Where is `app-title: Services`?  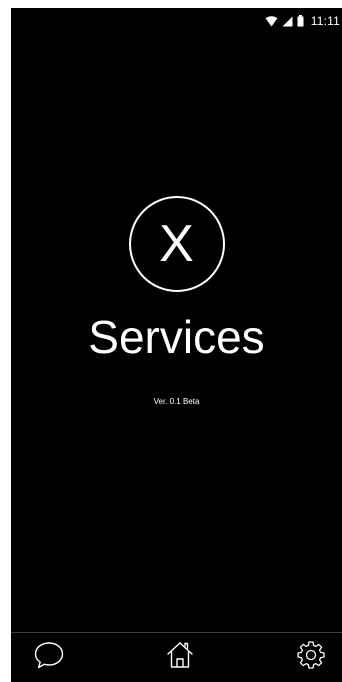 app-title: Services is located at coordinates (176, 337).